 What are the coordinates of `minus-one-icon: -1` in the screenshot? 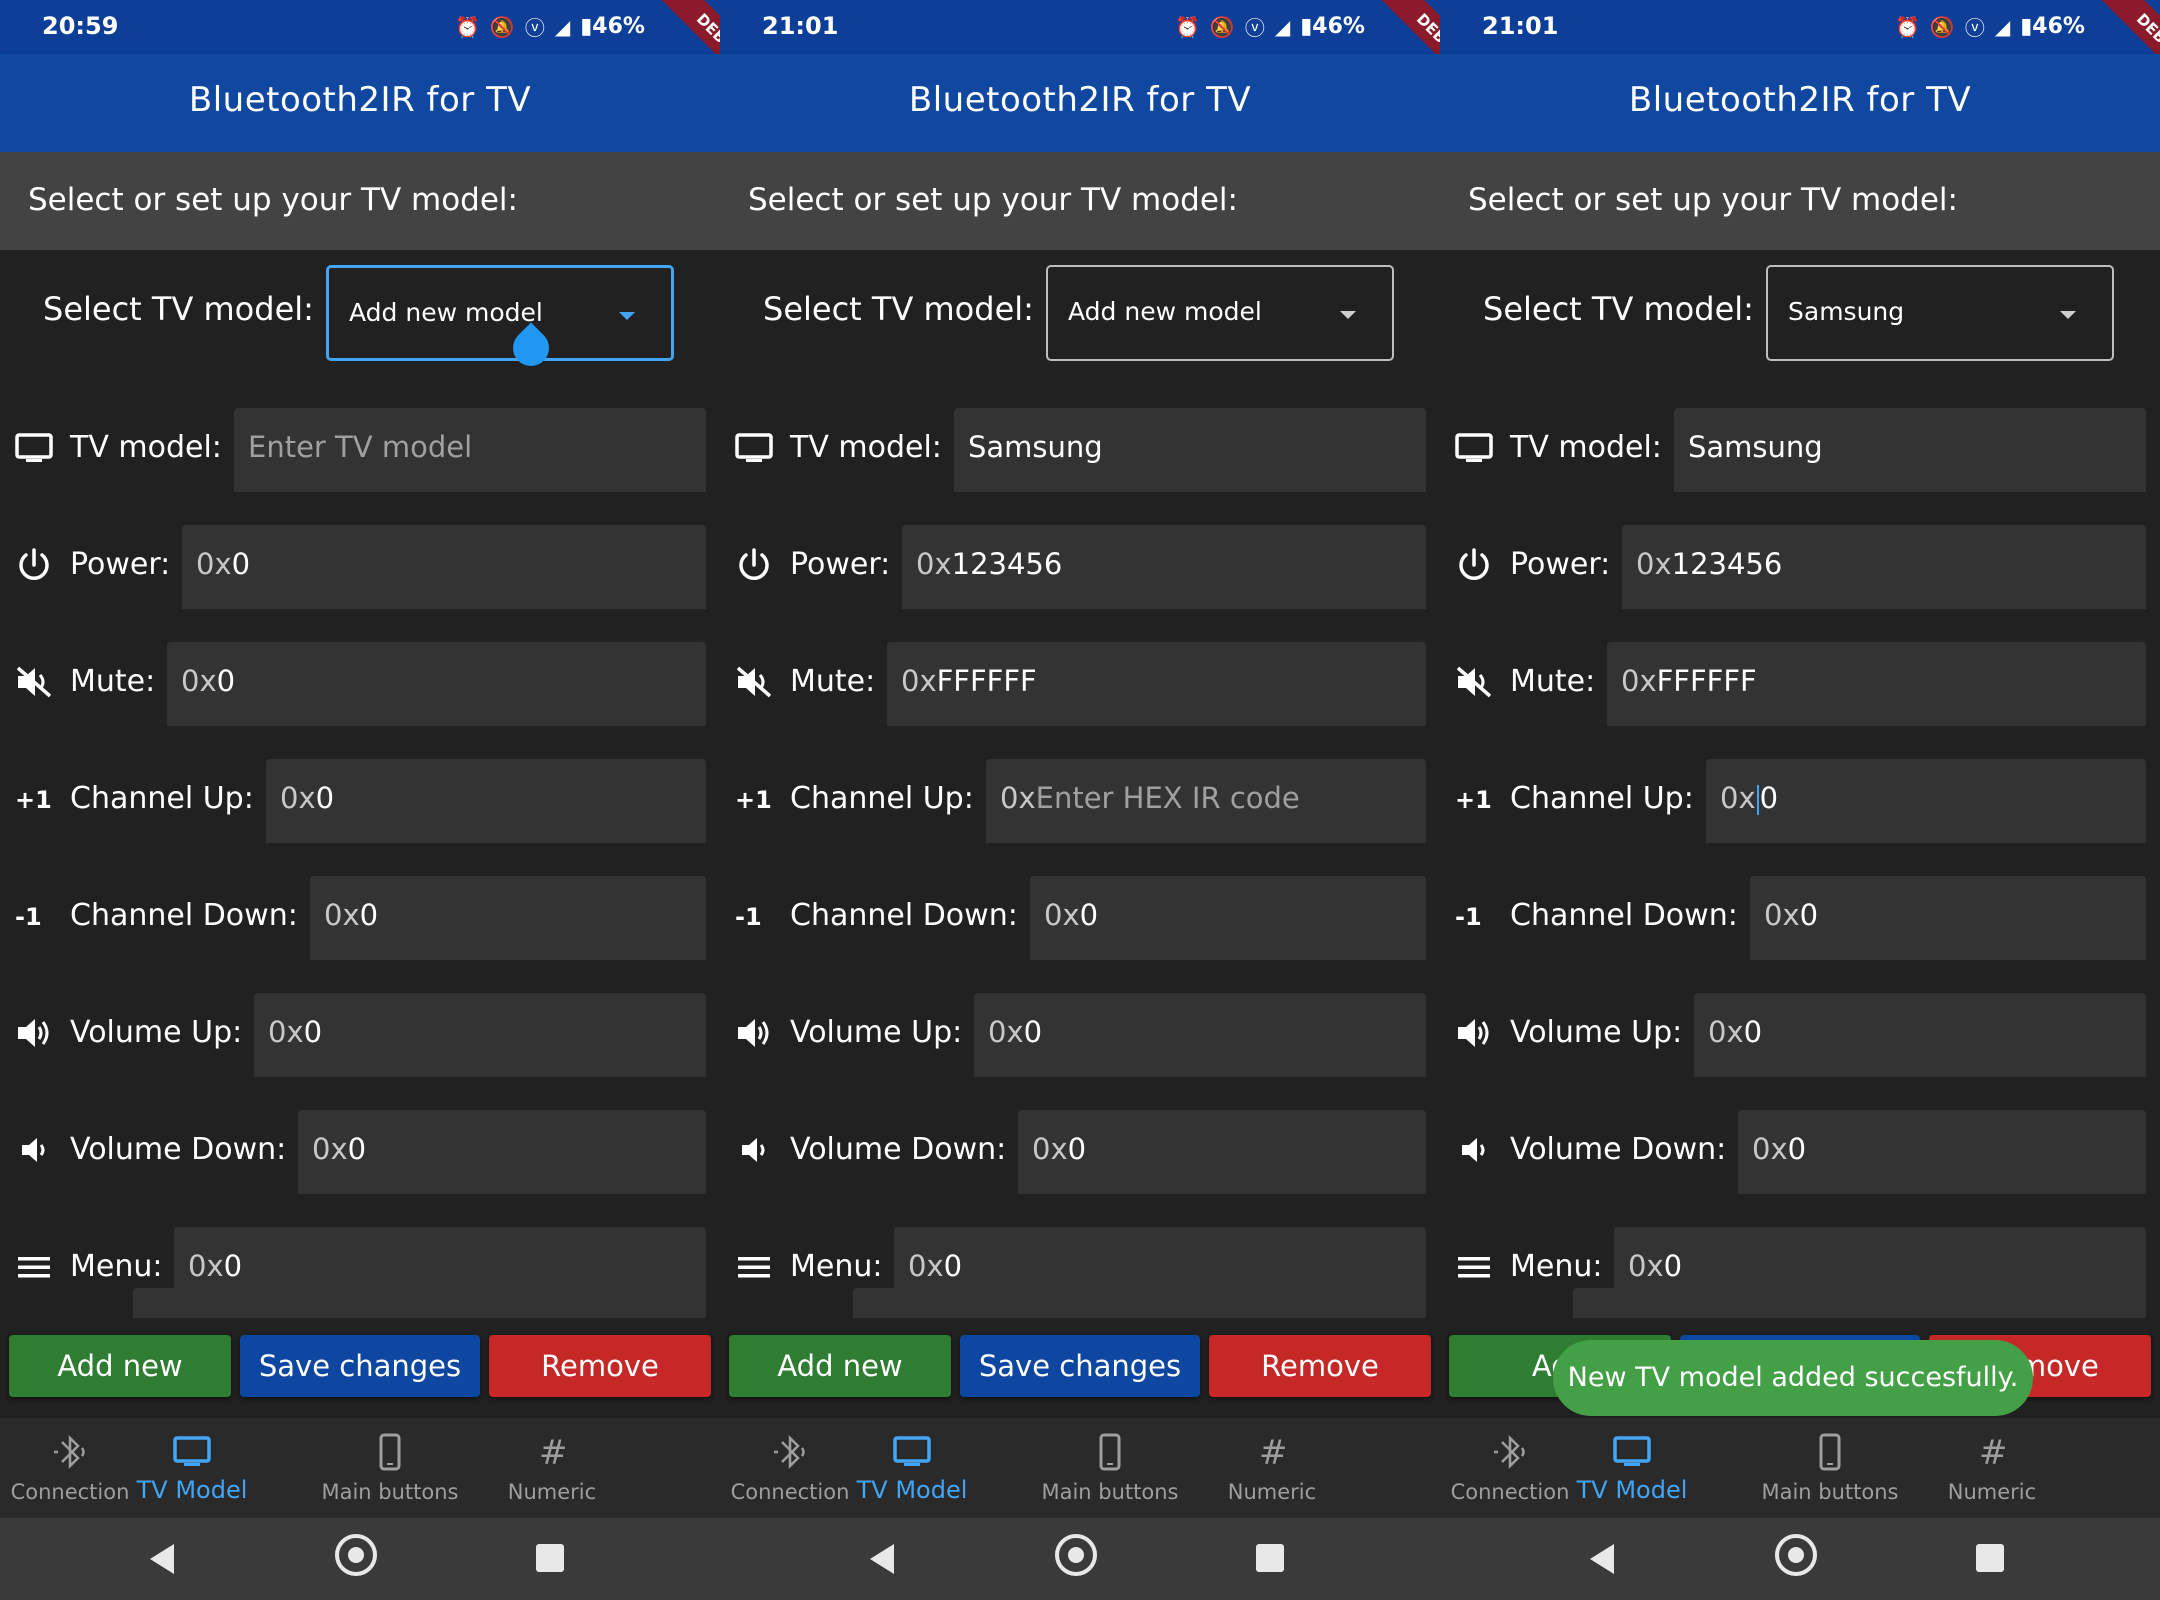 It's located at (754, 916).